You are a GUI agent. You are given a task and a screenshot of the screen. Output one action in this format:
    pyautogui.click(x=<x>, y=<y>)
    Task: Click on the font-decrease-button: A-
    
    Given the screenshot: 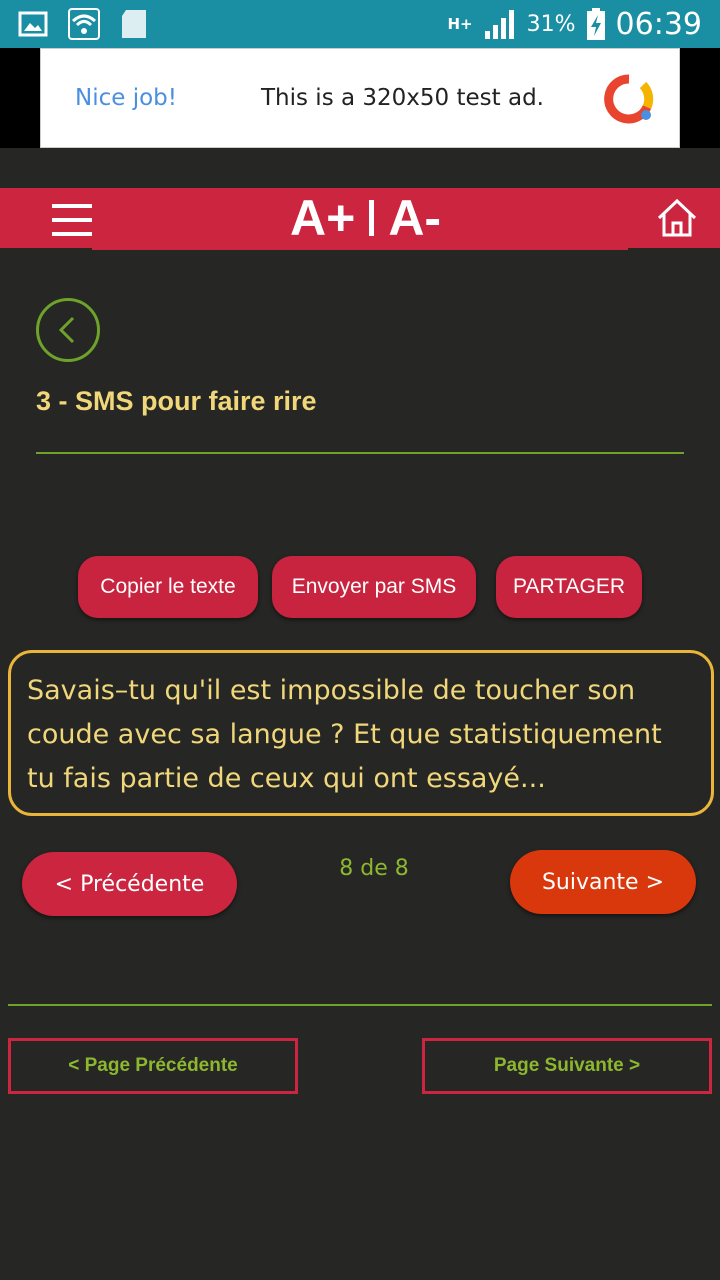 What is the action you would take?
    pyautogui.click(x=414, y=218)
    